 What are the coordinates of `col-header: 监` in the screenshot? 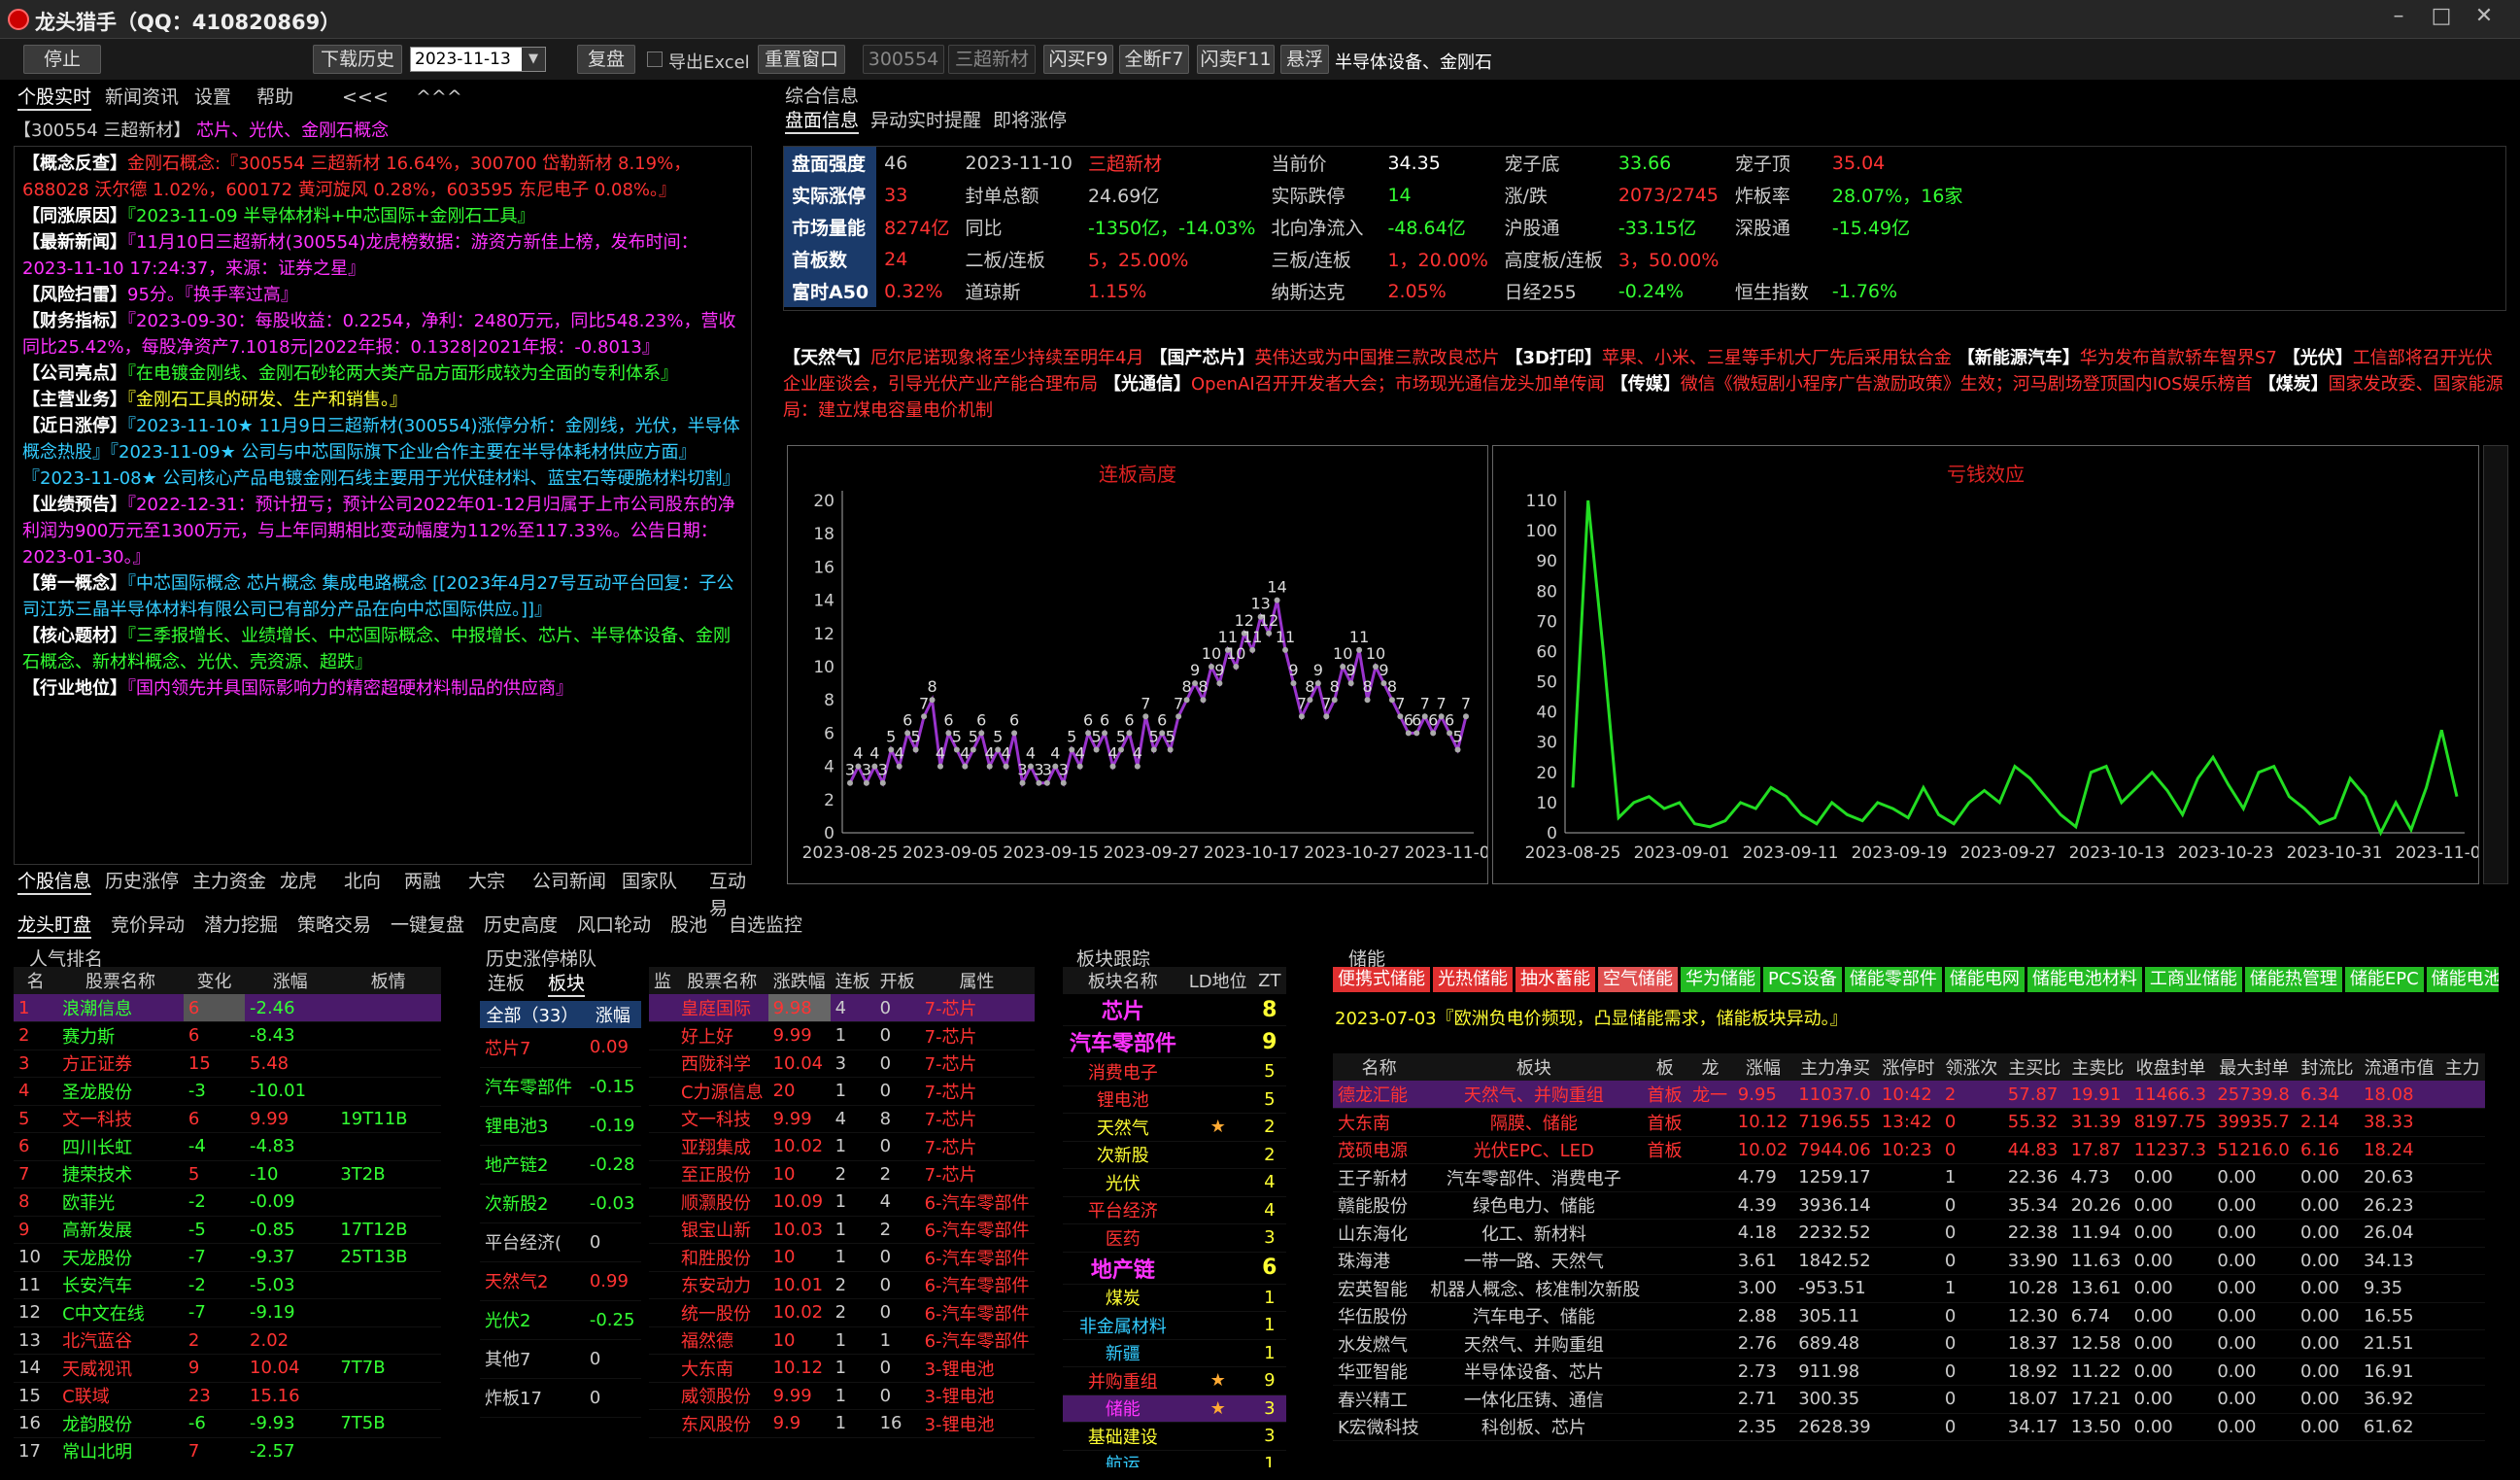 It's located at (662, 980).